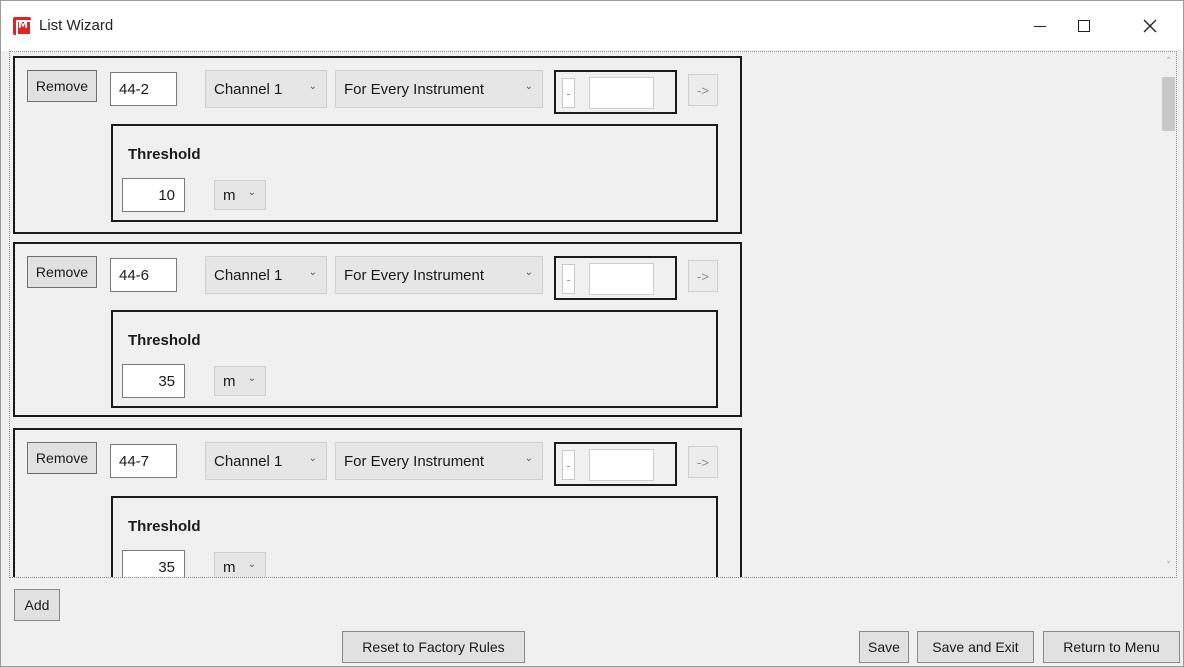  Describe the element at coordinates (1168, 104) in the screenshot. I see `scrollbar-thumb` at that location.